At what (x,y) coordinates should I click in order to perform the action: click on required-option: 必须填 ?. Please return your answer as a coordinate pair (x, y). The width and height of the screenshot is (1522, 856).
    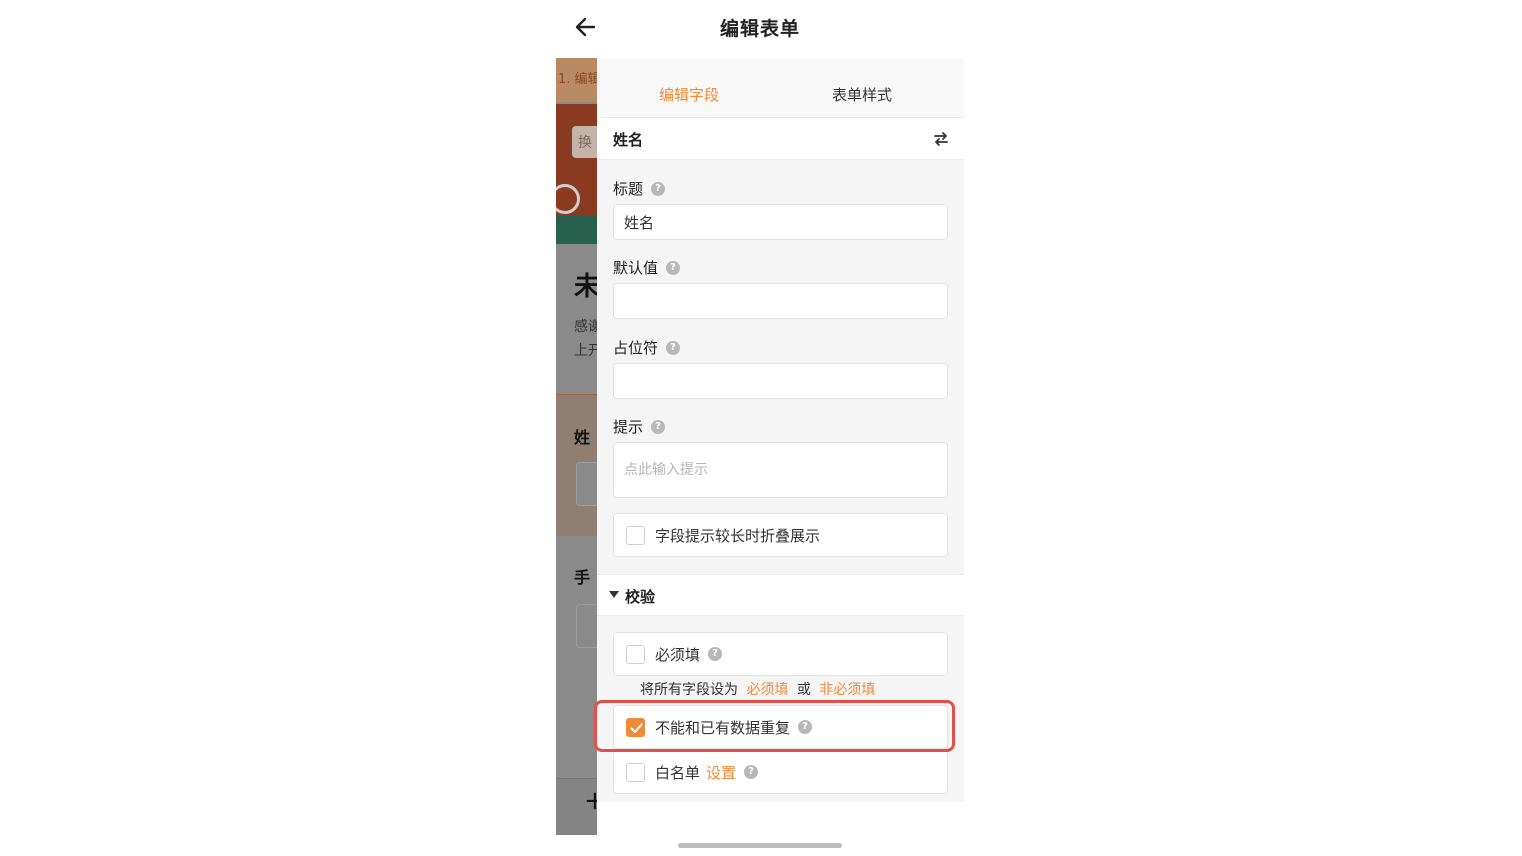
    Looking at the image, I should click on (780, 654).